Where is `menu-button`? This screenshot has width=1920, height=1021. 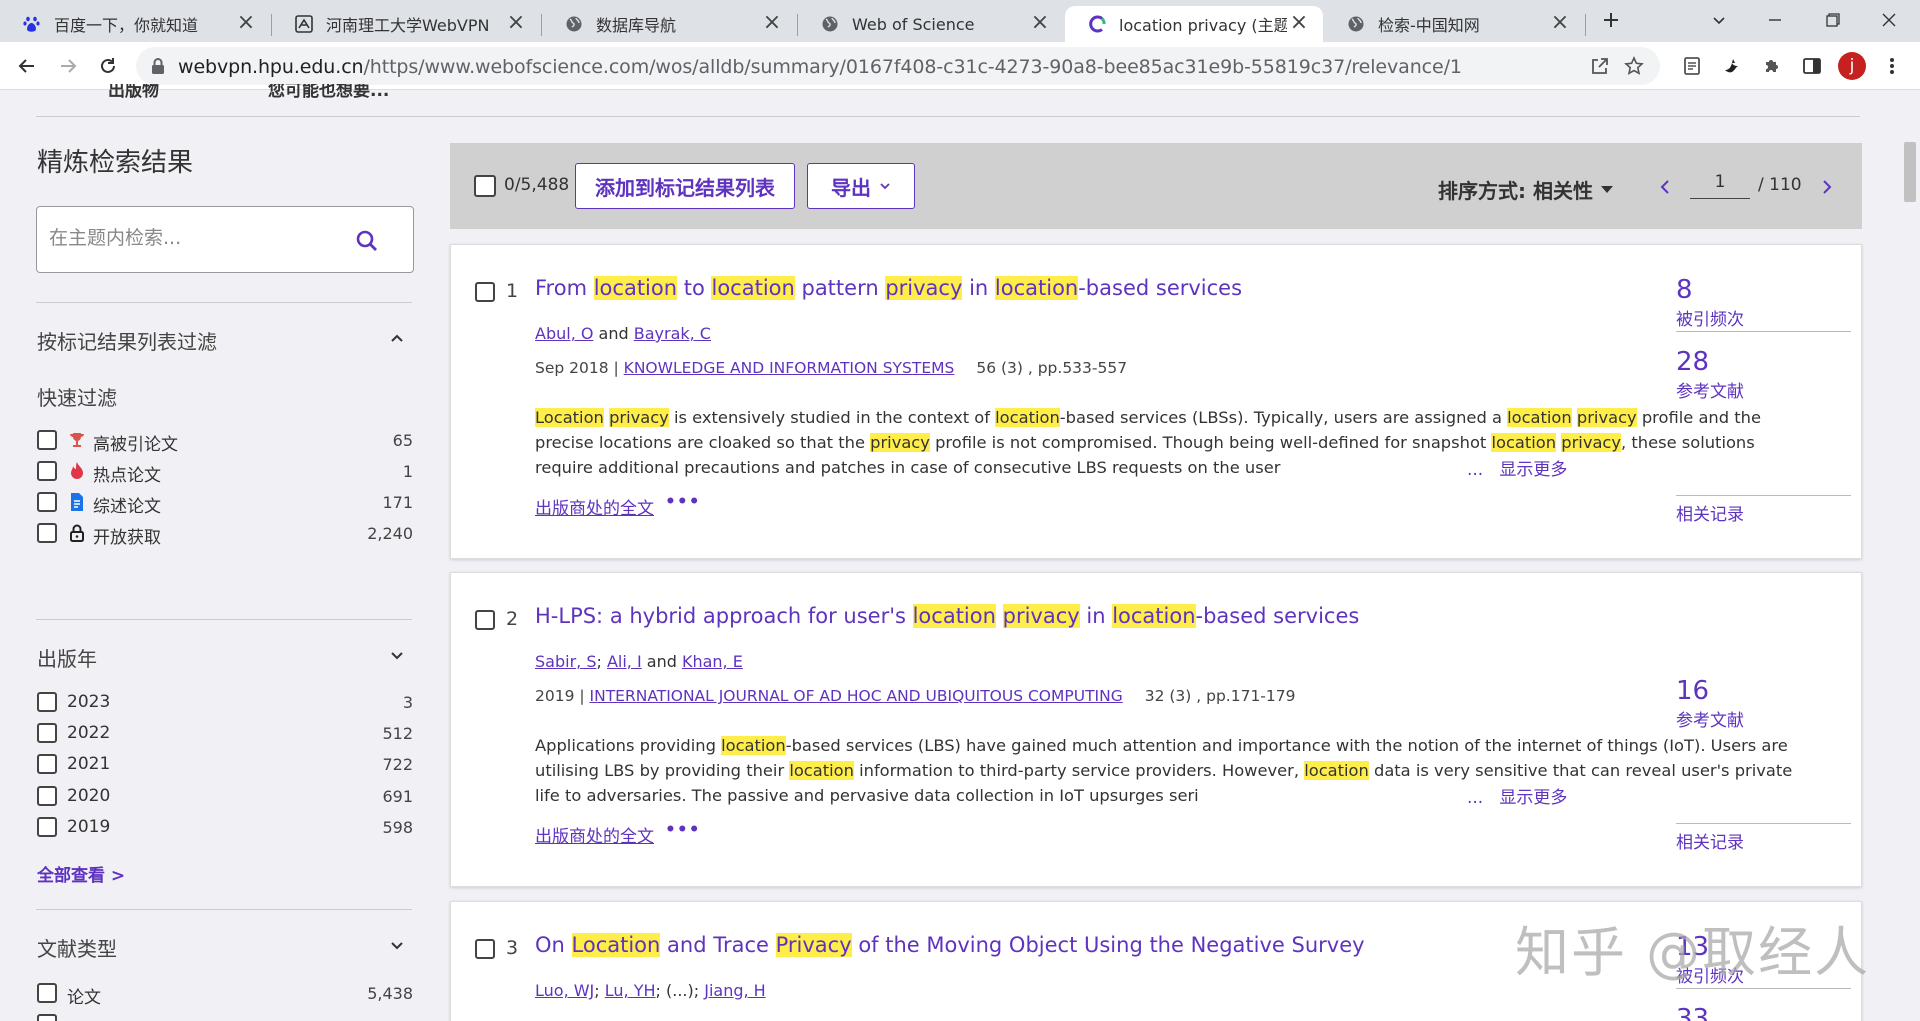 menu-button is located at coordinates (1892, 66).